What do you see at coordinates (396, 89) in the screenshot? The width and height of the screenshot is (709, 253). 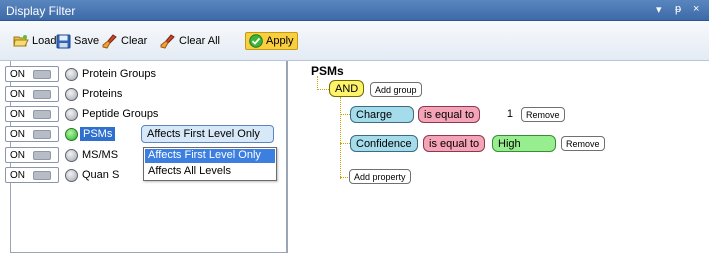 I see `add-group-button: Add group` at bounding box center [396, 89].